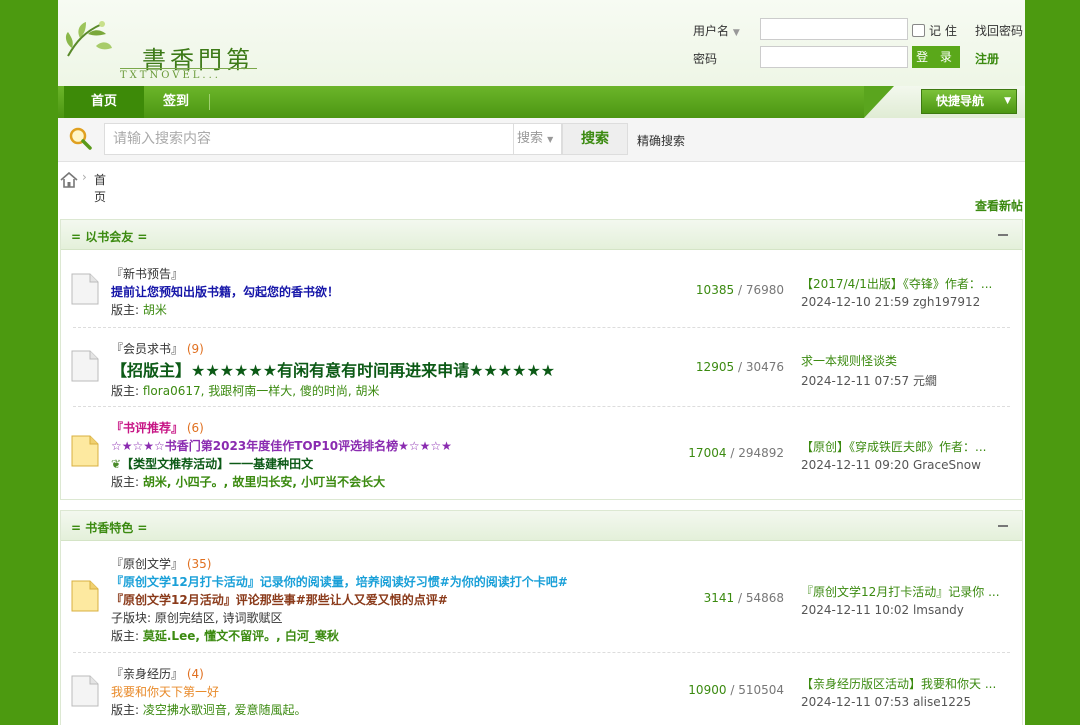 This screenshot has height=725, width=1080. What do you see at coordinates (911, 360) in the screenshot?
I see `last-post-title: 求一本规则怪谈类` at bounding box center [911, 360].